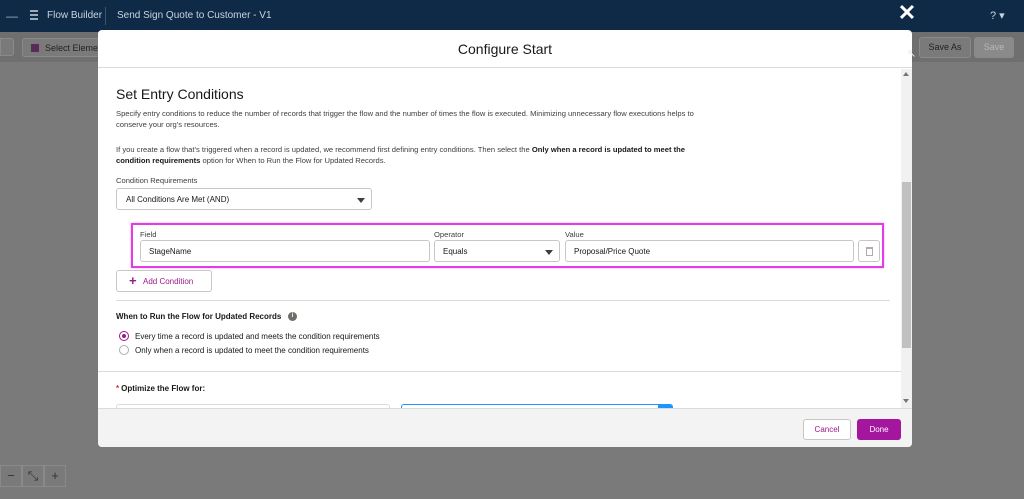 This screenshot has height=499, width=1024. I want to click on operator-label: Operator, so click(449, 234).